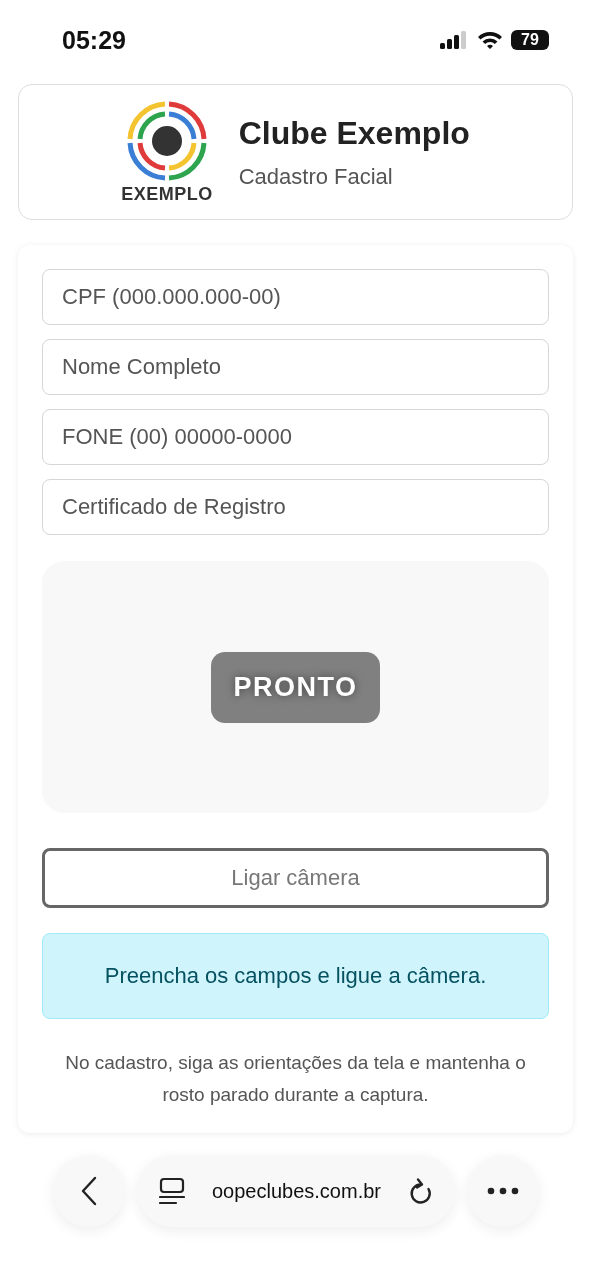 This screenshot has width=591, height=1280. What do you see at coordinates (354, 133) in the screenshot?
I see `club-title: Clube Exemplo` at bounding box center [354, 133].